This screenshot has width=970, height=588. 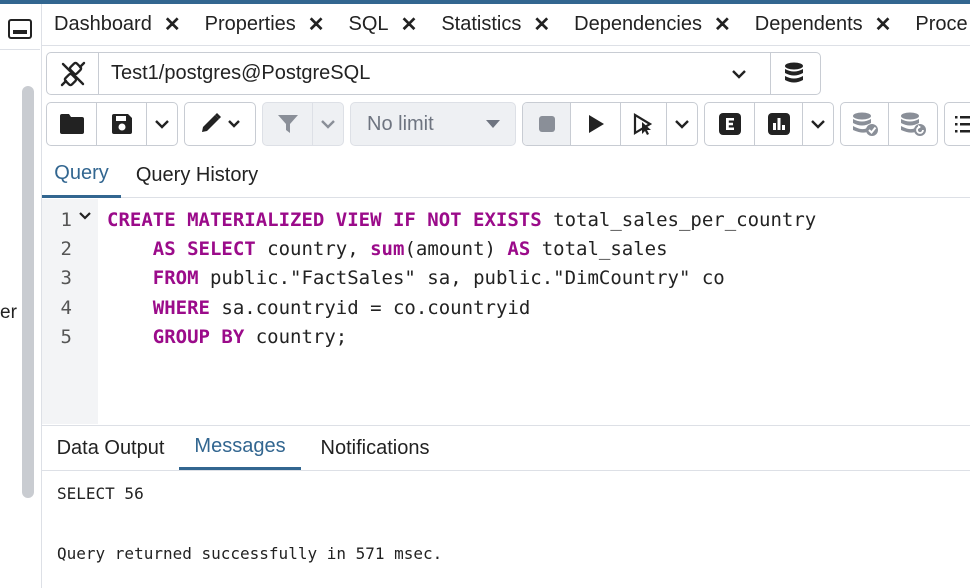 What do you see at coordinates (506, 448) in the screenshot?
I see `output-tab-bar: Data Output Messages Notifications` at bounding box center [506, 448].